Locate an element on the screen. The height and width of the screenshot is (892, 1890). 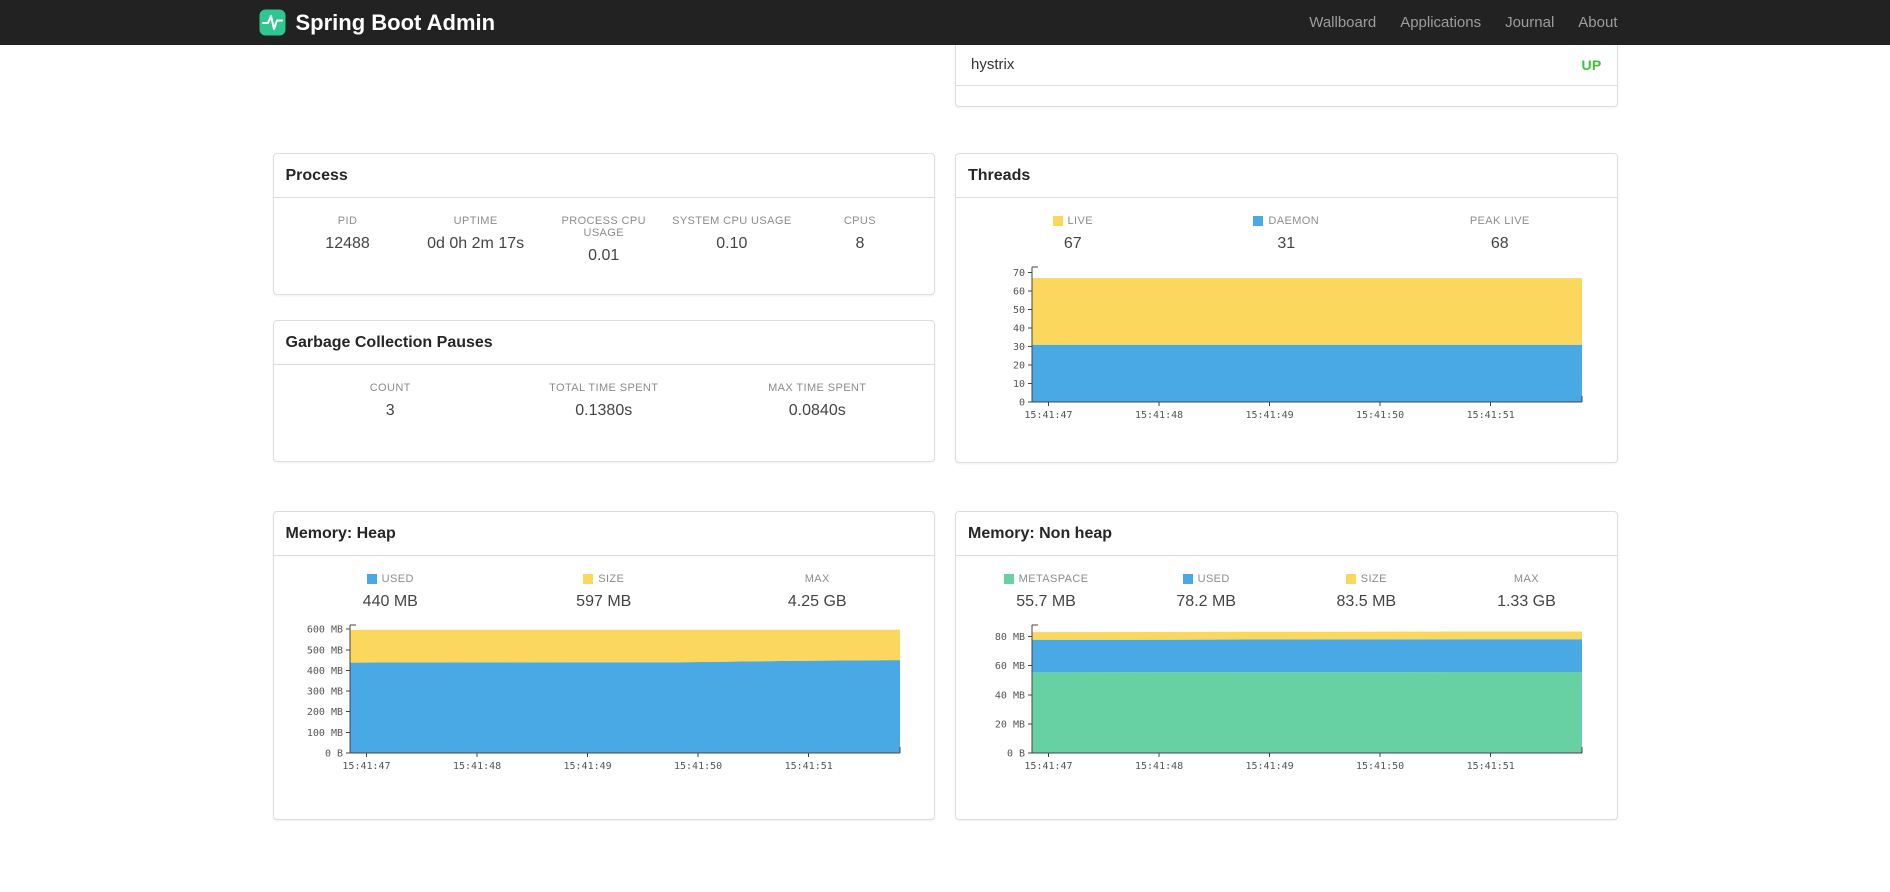
health-card: hystrix UP is located at coordinates (1286, 76).